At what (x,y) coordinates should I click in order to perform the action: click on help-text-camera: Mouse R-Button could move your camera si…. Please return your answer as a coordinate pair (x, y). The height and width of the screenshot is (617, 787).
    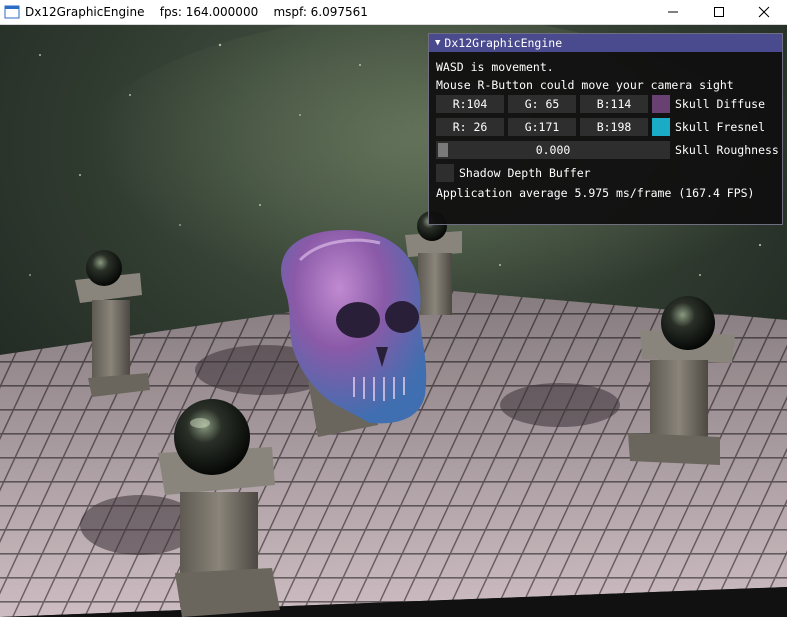
    Looking at the image, I should click on (585, 85).